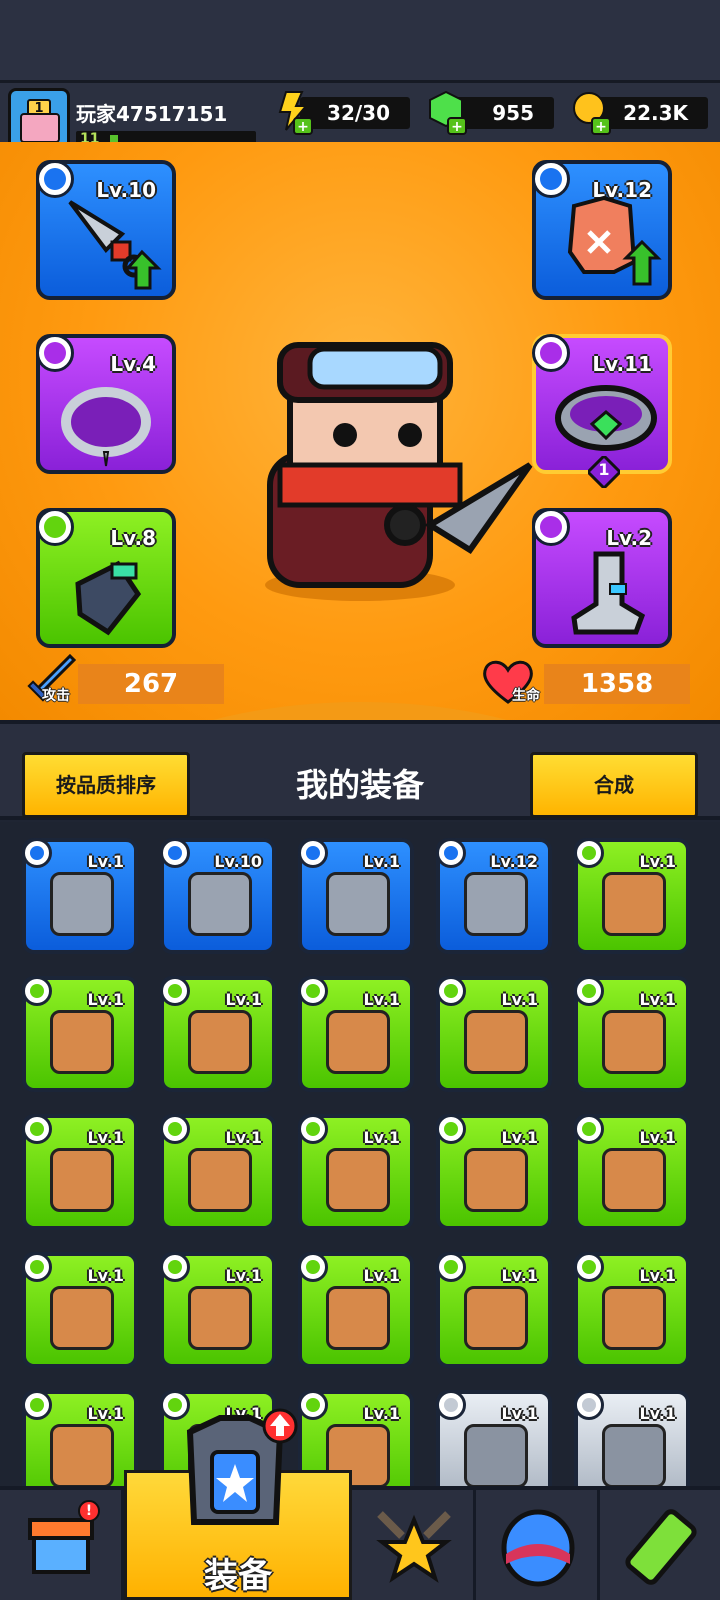 The height and width of the screenshot is (1600, 720). Describe the element at coordinates (660, 1545) in the screenshot. I see `nav-lab` at that location.